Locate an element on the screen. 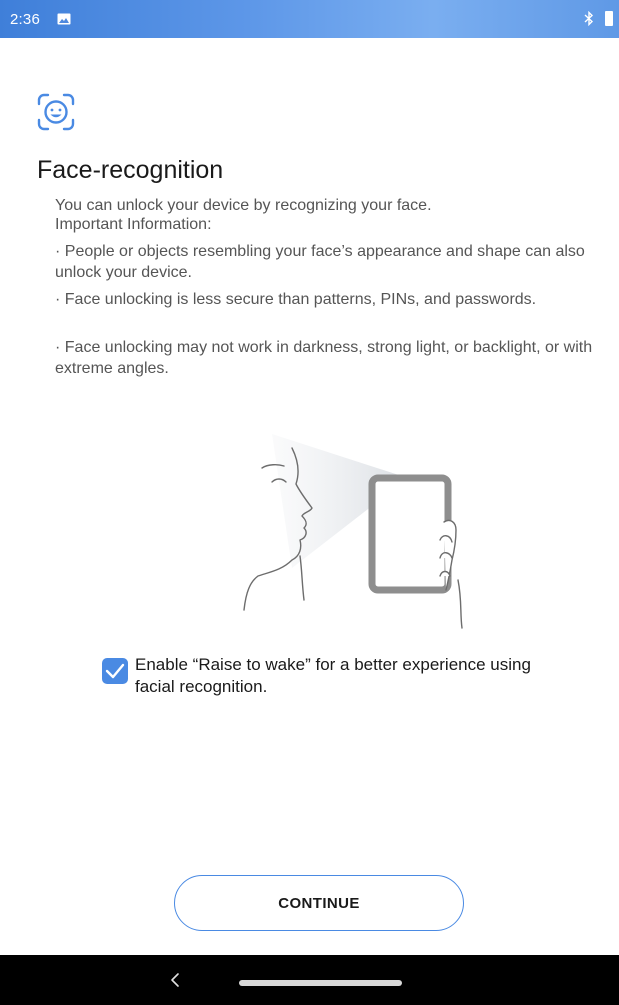 This screenshot has width=619, height=1005. face-recognition-icon is located at coordinates (56, 112).